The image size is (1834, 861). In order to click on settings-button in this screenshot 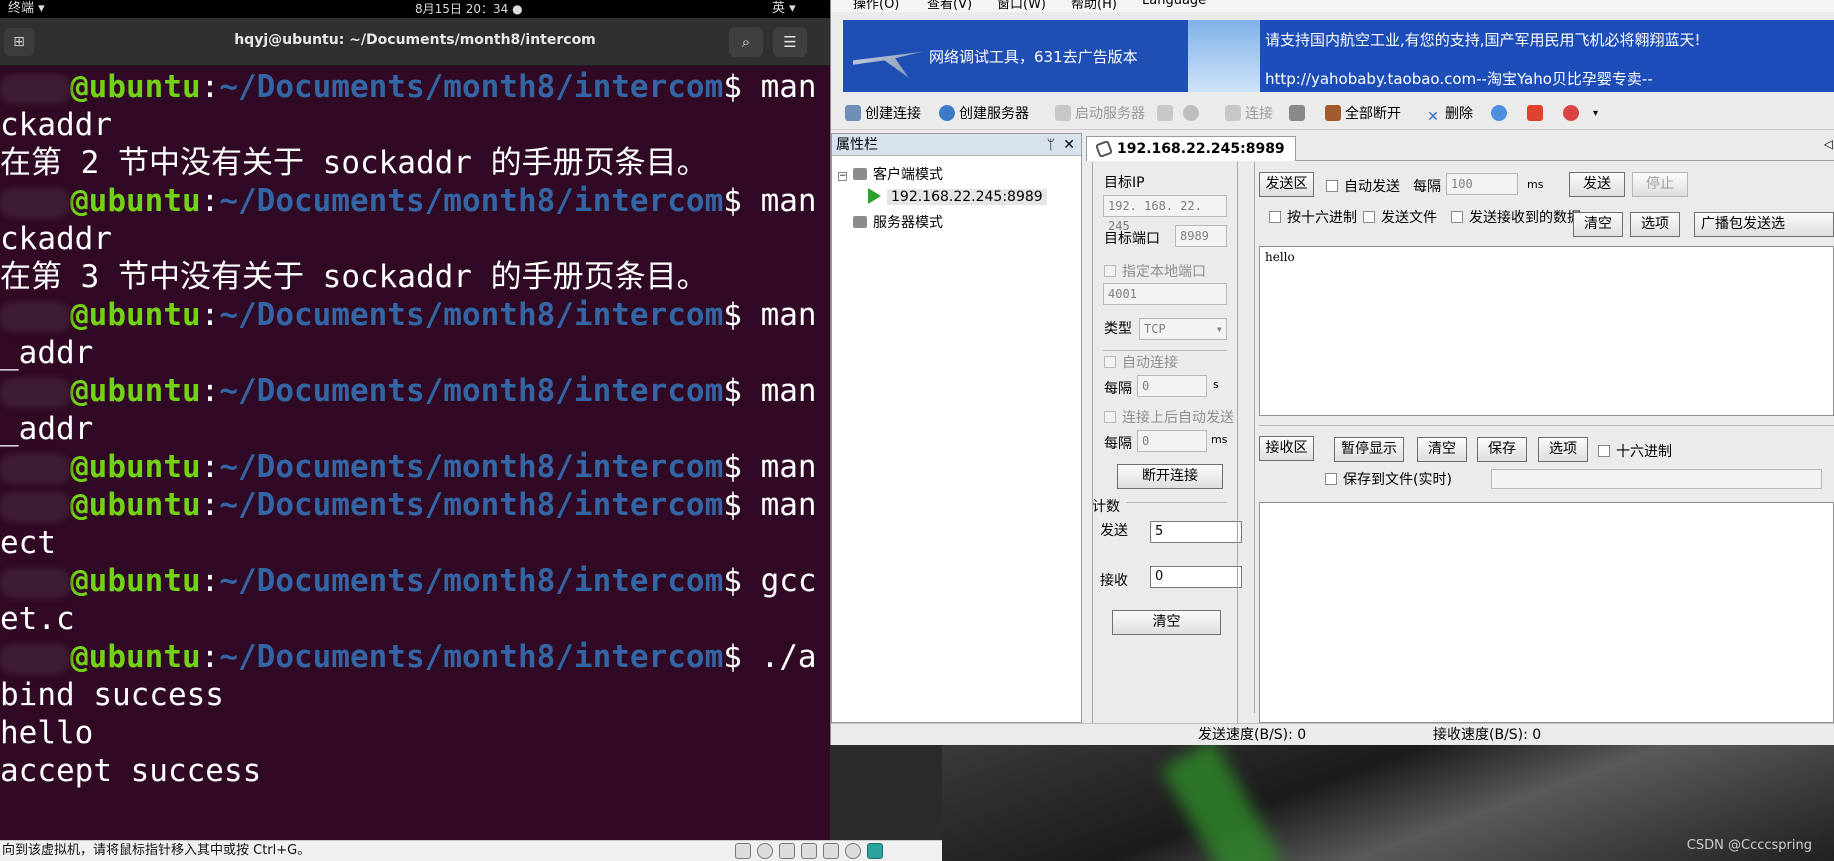, I will do `click(1501, 114)`.